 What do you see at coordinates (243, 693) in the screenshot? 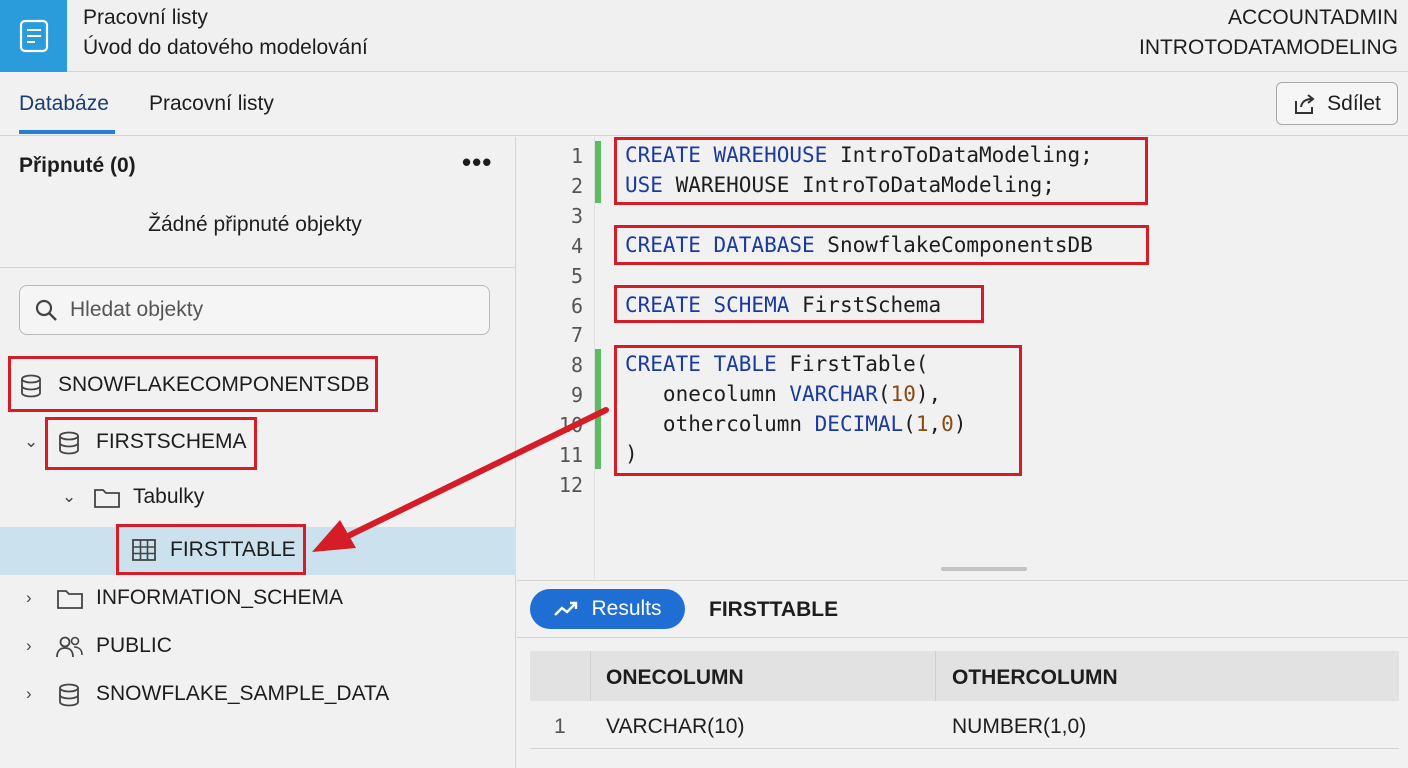
I see `tree-item-label: SNOWFLAKE_SAMPLE_DATA` at bounding box center [243, 693].